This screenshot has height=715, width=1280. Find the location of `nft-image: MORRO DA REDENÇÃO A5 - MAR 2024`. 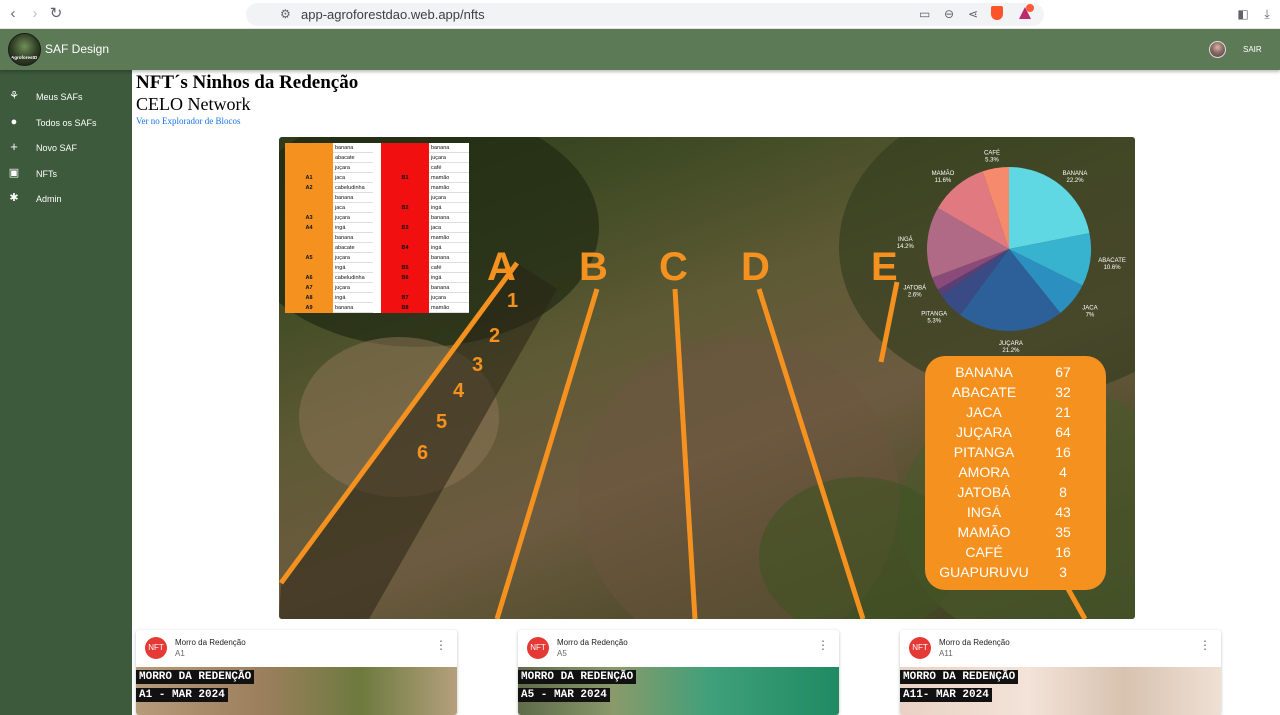

nft-image: MORRO DA REDENÇÃO A5 - MAR 2024 is located at coordinates (678, 691).